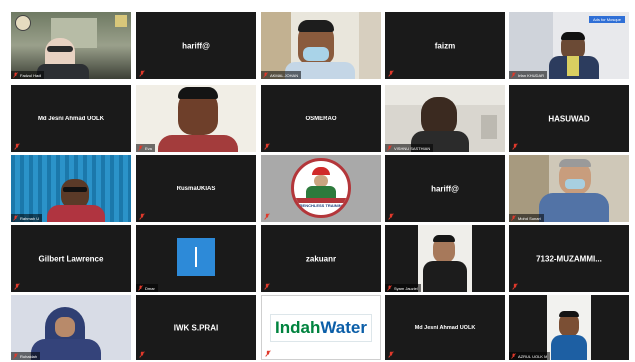 This screenshot has width=635, height=362. I want to click on participant-tile: Eva, so click(196, 118).